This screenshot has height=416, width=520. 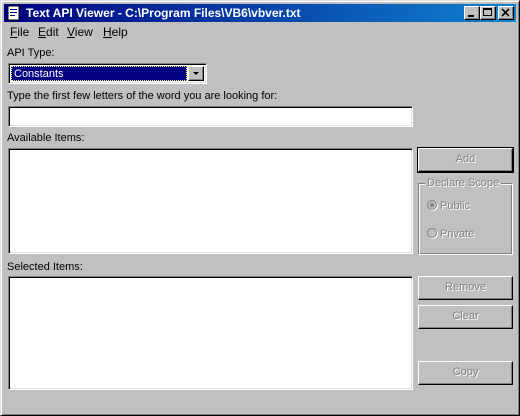 What do you see at coordinates (115, 32) in the screenshot?
I see `menu-help: Help` at bounding box center [115, 32].